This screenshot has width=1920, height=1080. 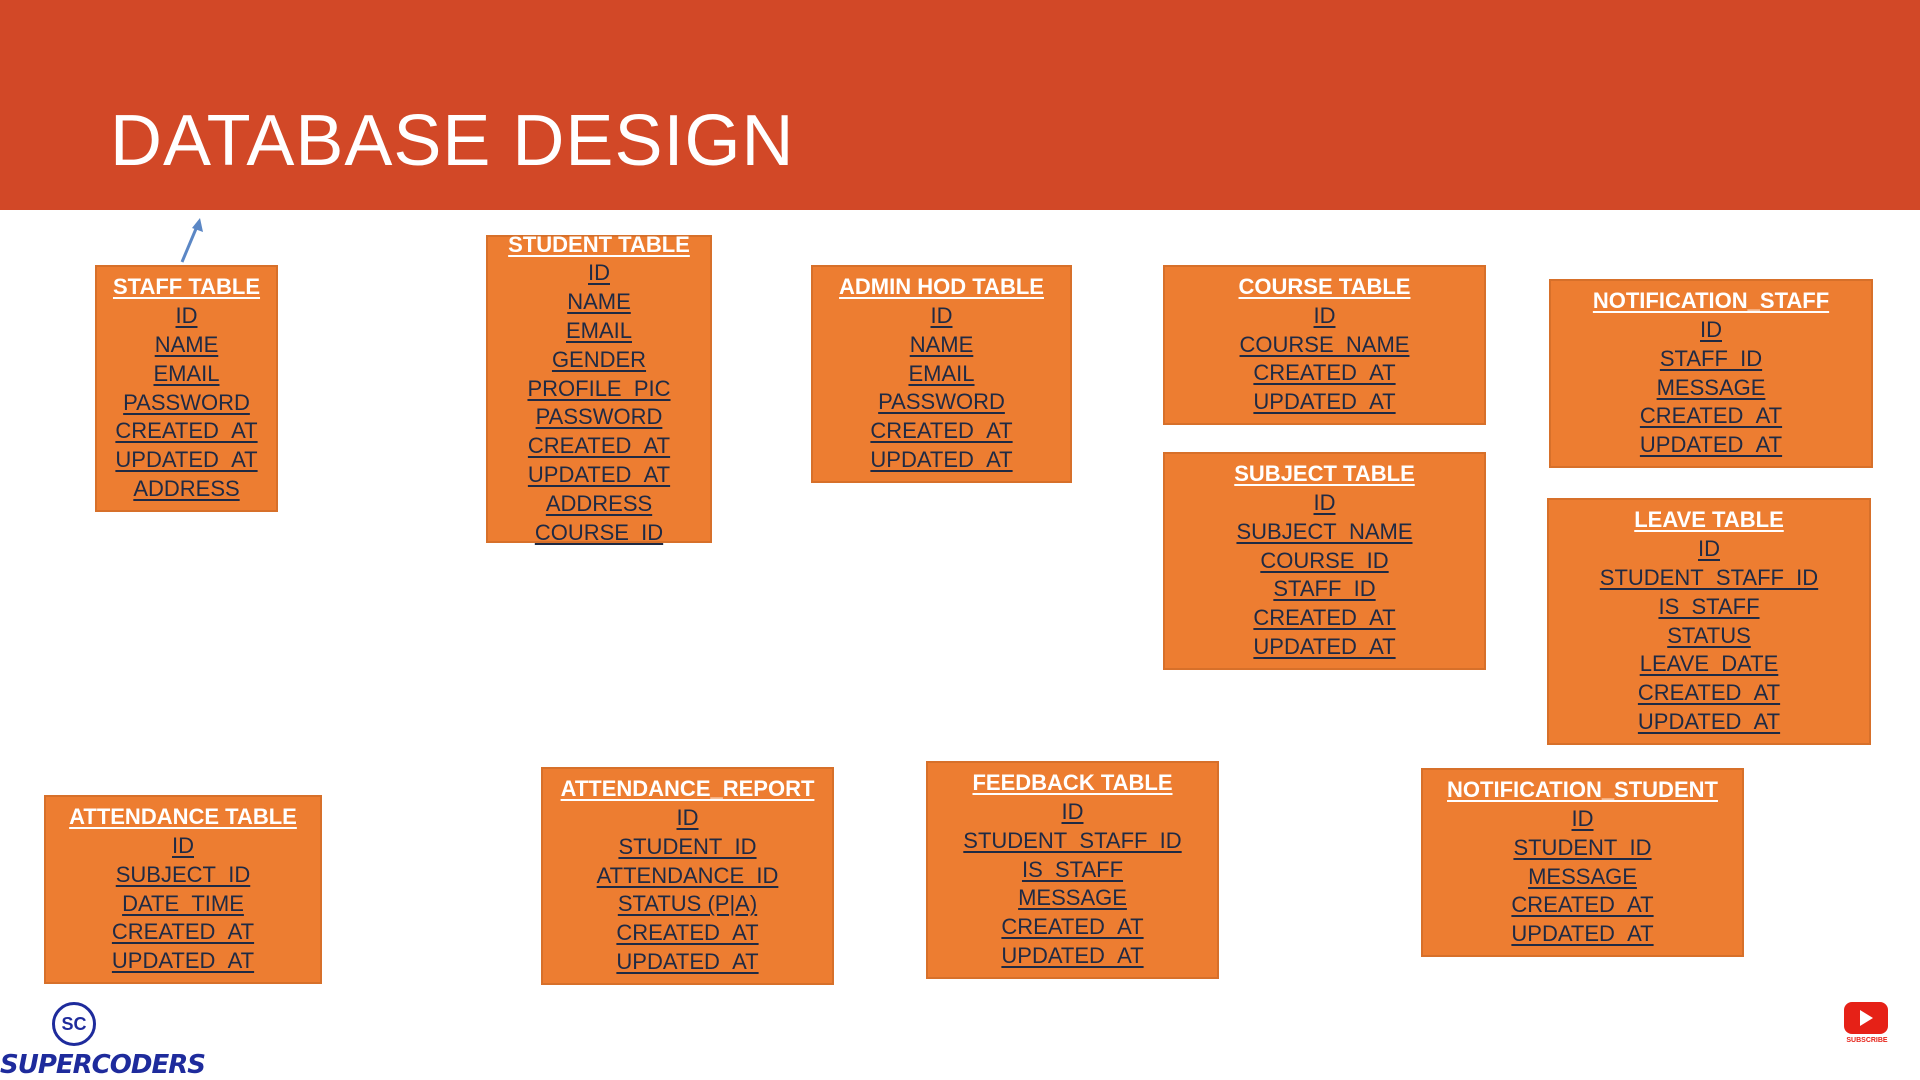 What do you see at coordinates (1709, 635) in the screenshot?
I see `table-field: STATUS` at bounding box center [1709, 635].